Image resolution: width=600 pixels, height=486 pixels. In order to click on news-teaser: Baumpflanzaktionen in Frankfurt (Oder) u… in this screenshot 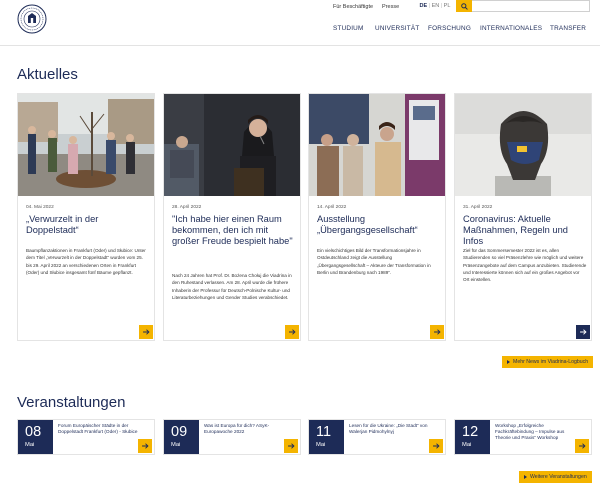, I will do `click(86, 261)`.